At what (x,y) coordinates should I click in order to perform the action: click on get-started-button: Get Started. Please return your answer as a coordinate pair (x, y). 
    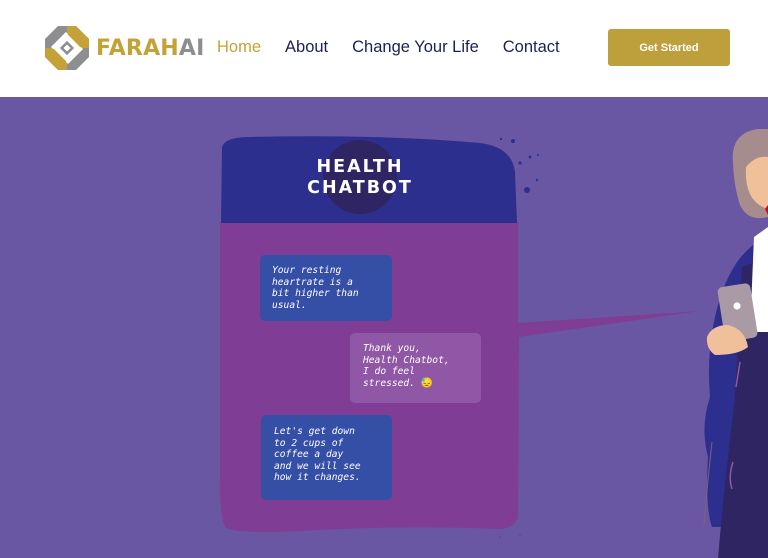
    Looking at the image, I should click on (669, 47).